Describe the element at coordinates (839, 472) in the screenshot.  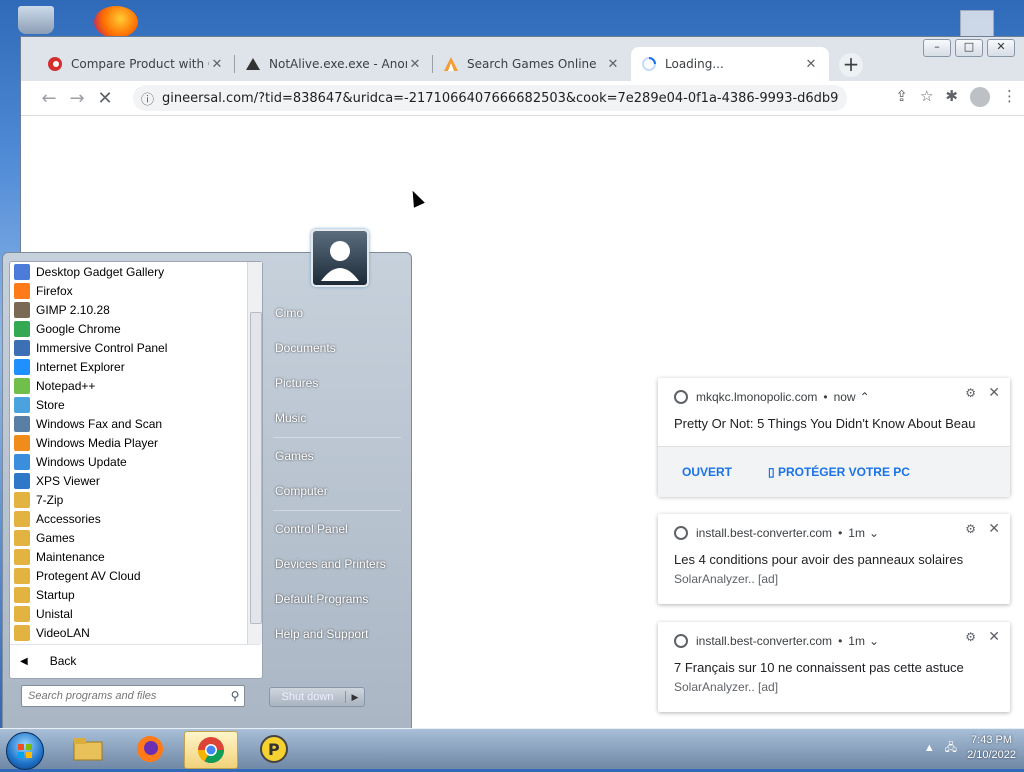
I see `protect-pc-button: ▯ PROTÉGER VOTRE PC` at that location.